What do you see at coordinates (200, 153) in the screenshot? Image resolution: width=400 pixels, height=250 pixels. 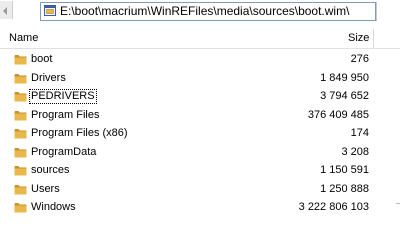 I see `list-item: ProgramData 3 208` at bounding box center [200, 153].